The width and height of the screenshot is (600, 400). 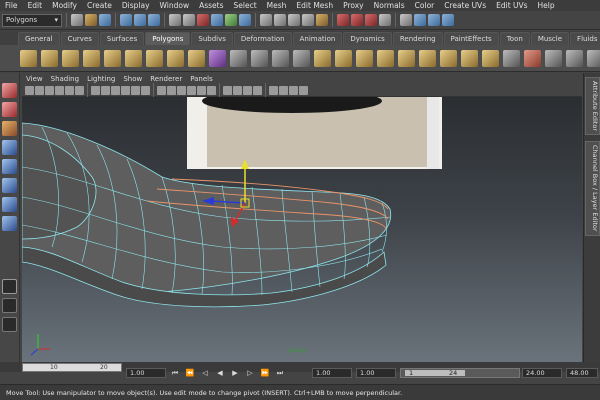 I want to click on merge-icon, so click(x=469, y=58).